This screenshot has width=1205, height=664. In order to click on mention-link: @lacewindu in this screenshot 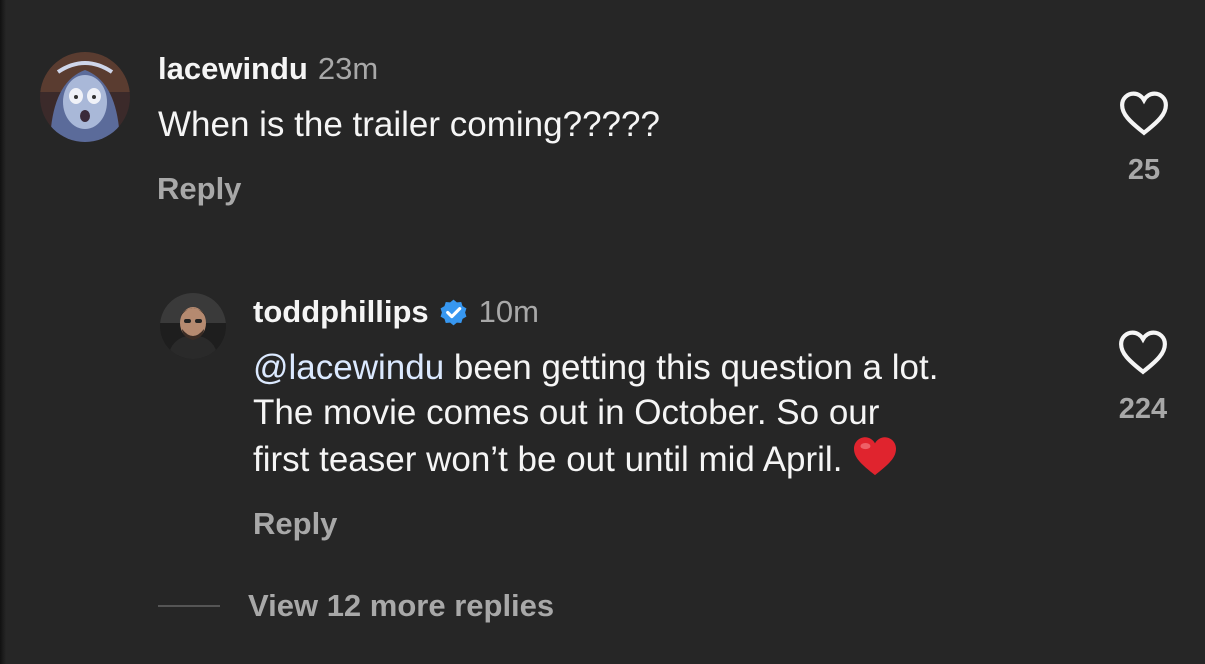, I will do `click(348, 367)`.